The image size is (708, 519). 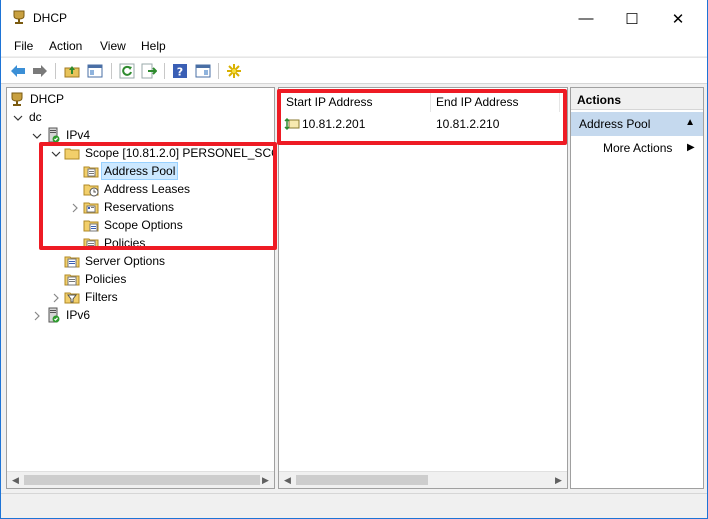 What do you see at coordinates (334, 124) in the screenshot?
I see `start-ip-cell: 10.81.2.201` at bounding box center [334, 124].